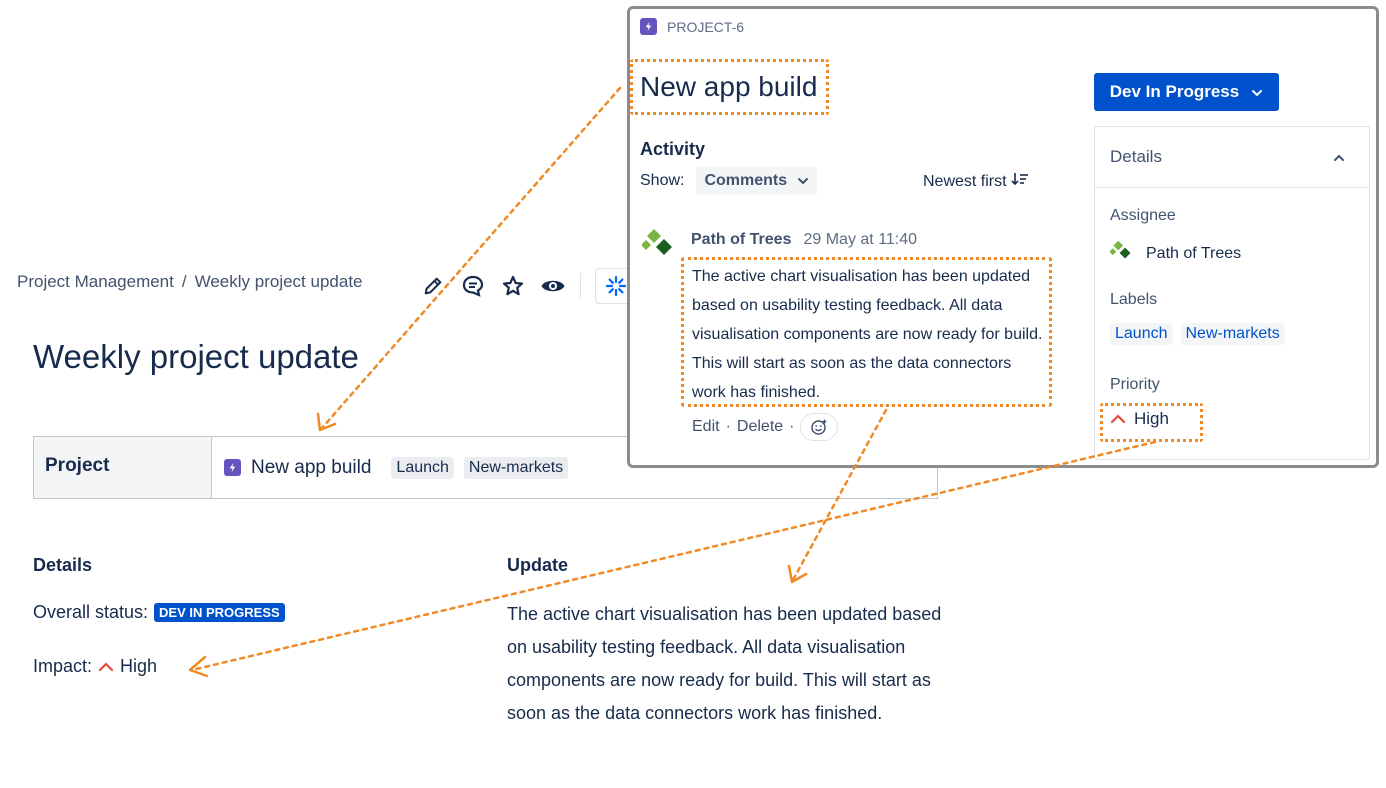 Image resolution: width=1386 pixels, height=788 pixels. What do you see at coordinates (728, 87) in the screenshot?
I see `issue-title: New app build` at bounding box center [728, 87].